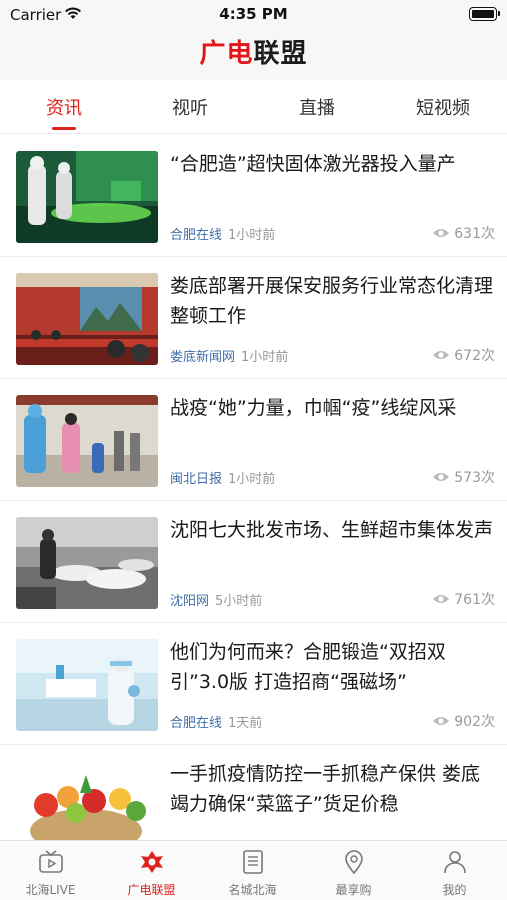 The width and height of the screenshot is (507, 900). What do you see at coordinates (245, 723) in the screenshot?
I see `article-time: 1天前` at bounding box center [245, 723].